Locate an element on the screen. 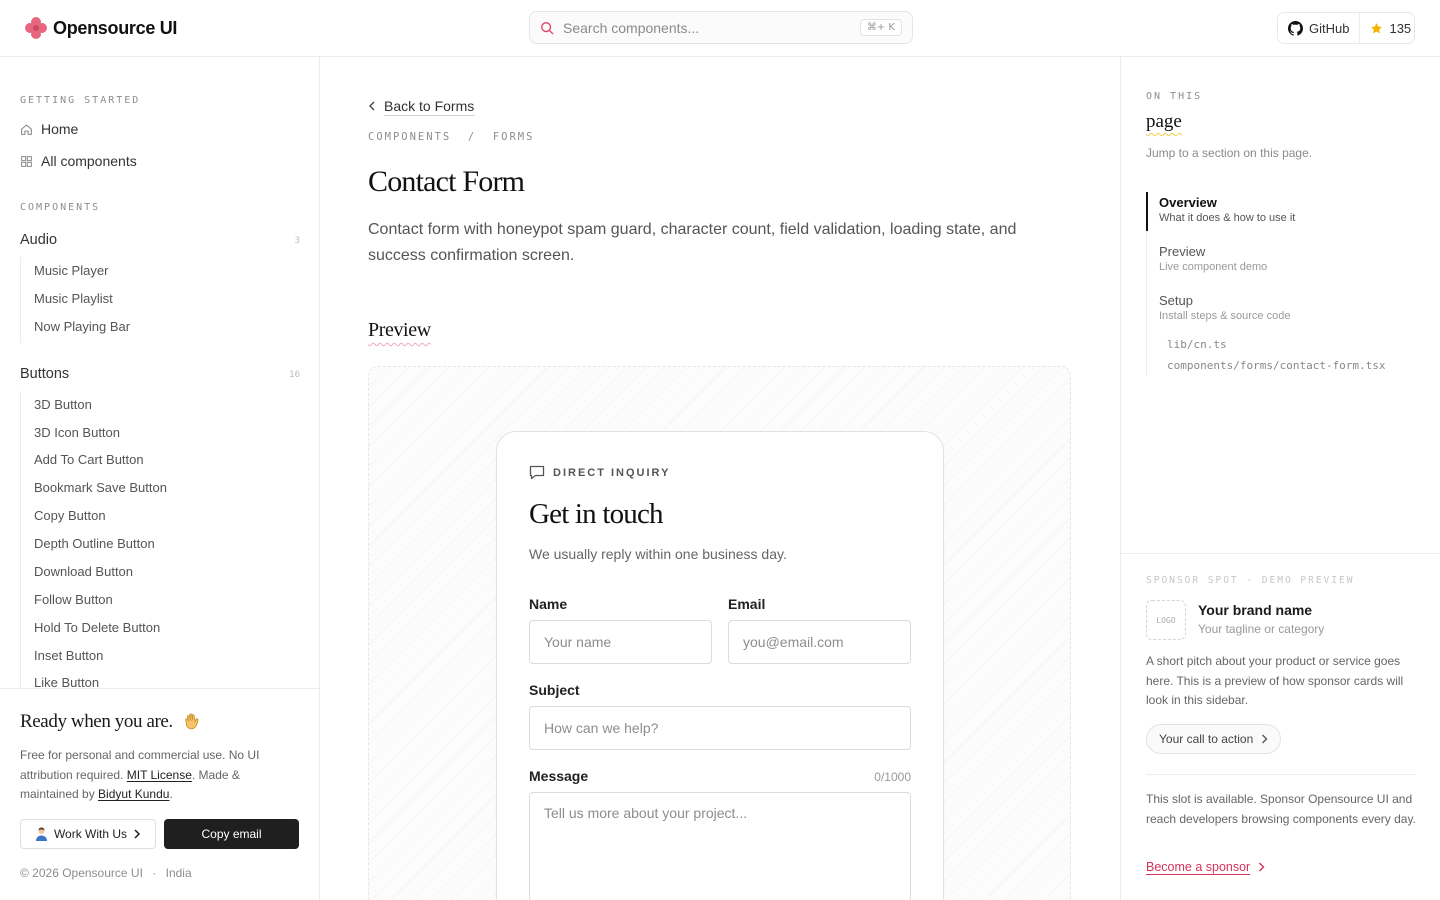 This screenshot has height=900, width=1440. sponsor-cta-label: Your call to action is located at coordinates (1206, 739).